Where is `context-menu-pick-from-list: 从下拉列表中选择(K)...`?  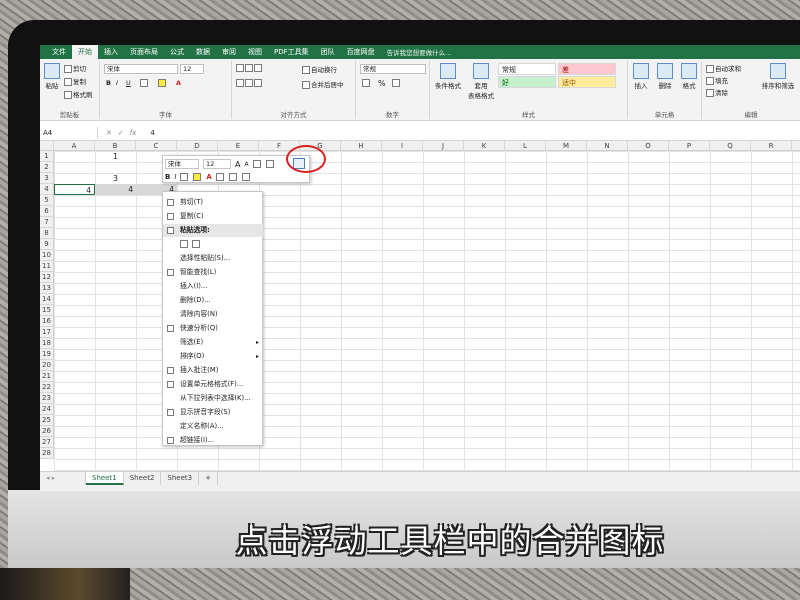 context-menu-pick-from-list: 从下拉列表中选择(K)... is located at coordinates (213, 398).